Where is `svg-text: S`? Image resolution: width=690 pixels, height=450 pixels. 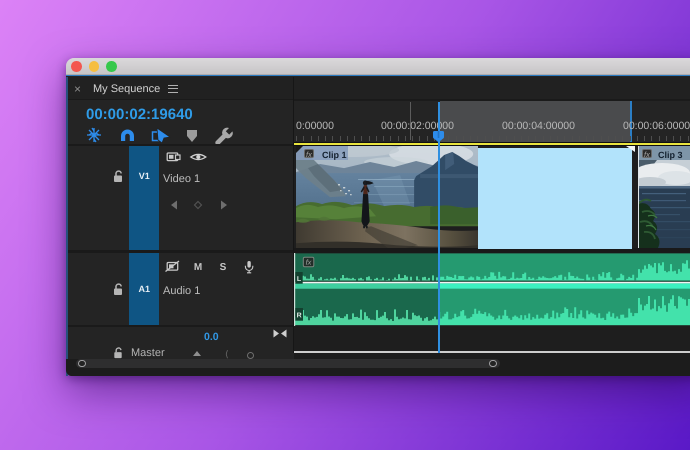 svg-text: S is located at coordinates (223, 267).